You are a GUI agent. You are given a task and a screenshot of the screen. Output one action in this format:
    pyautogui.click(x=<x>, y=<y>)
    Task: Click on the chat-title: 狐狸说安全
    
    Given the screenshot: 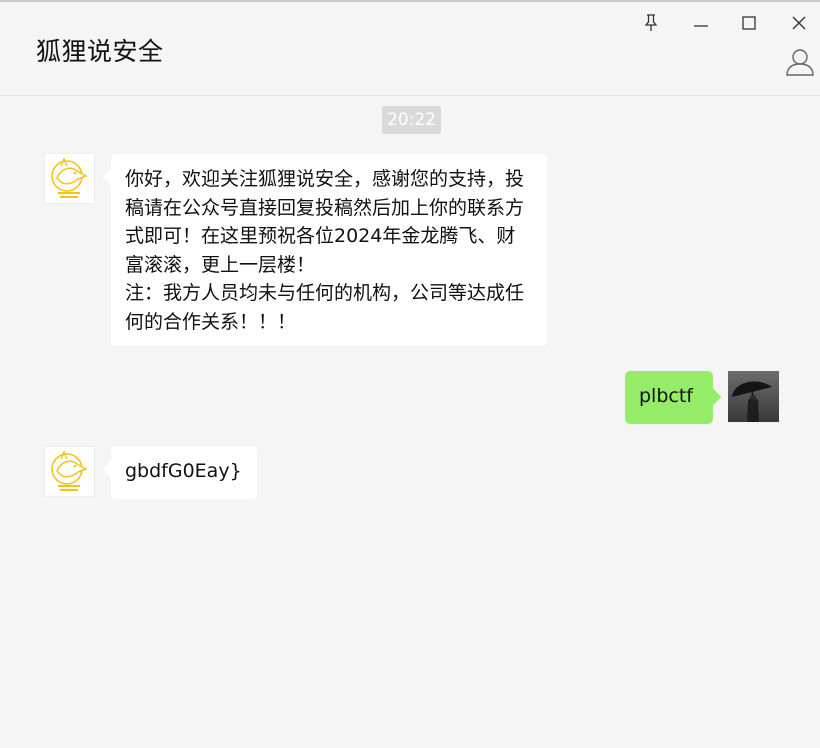 What is the action you would take?
    pyautogui.click(x=100, y=51)
    